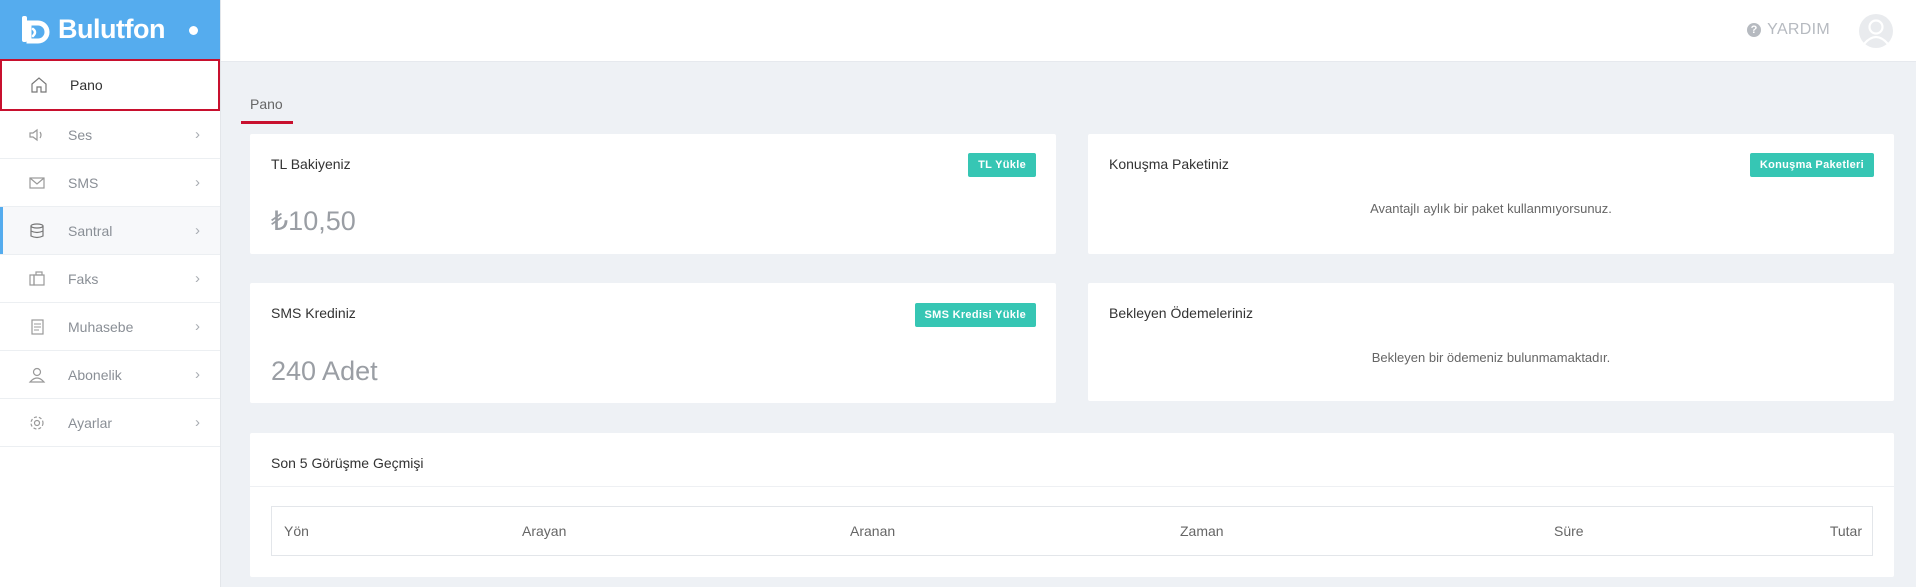 This screenshot has width=1916, height=587. I want to click on pending-payments-title: Bekleyen Ödemeleriniz, so click(1181, 313).